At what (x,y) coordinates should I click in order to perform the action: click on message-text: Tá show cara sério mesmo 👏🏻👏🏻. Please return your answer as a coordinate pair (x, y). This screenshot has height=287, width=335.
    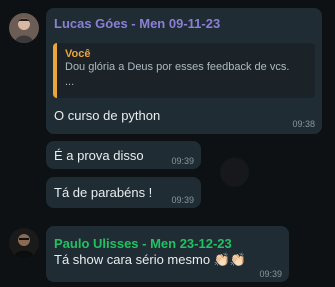
    Looking at the image, I should click on (150, 259).